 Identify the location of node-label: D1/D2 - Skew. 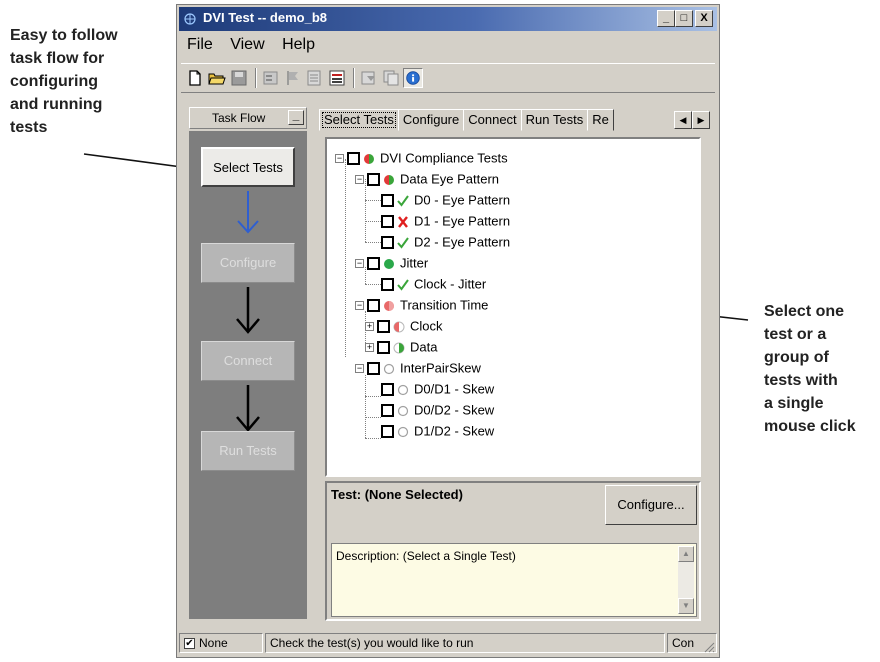
(454, 431).